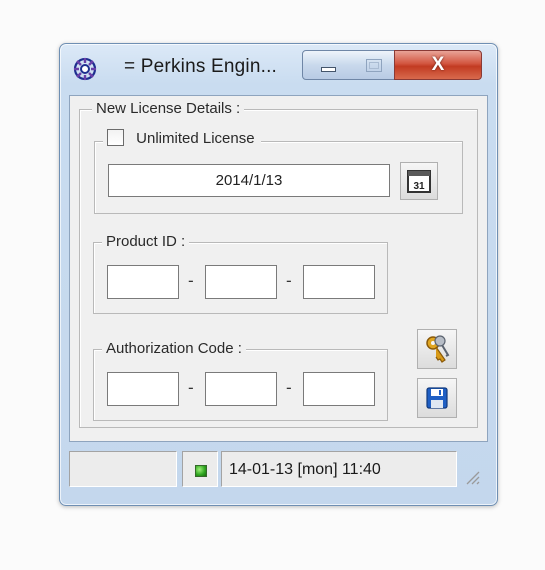  I want to click on generate-code-button, so click(437, 349).